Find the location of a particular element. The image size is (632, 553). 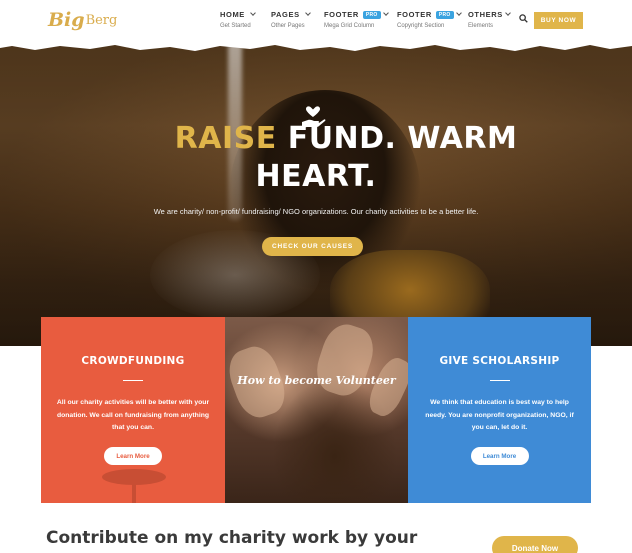

nav-item-pages: PAGES Other Pages is located at coordinates (291, 19).